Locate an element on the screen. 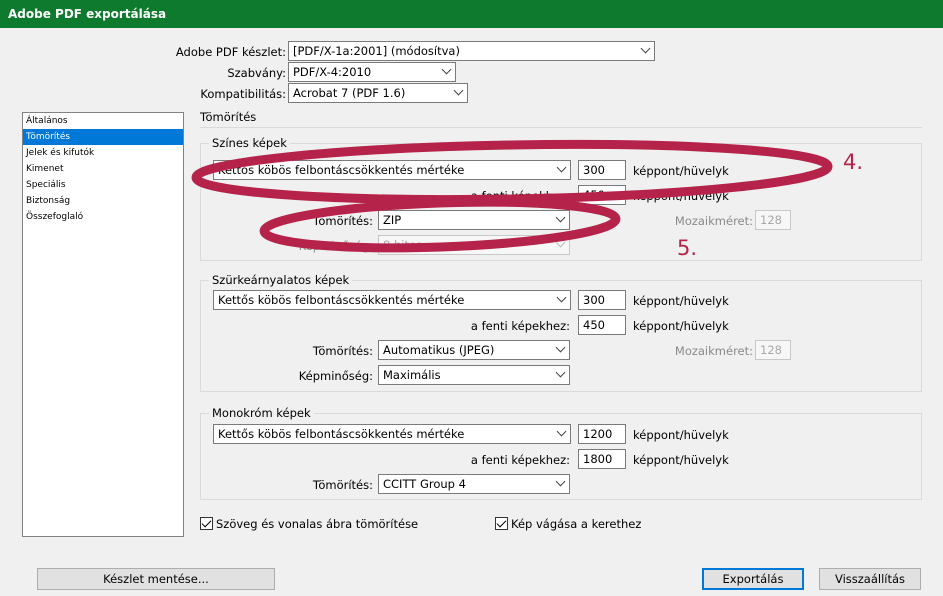 The image size is (943, 596). annotation-label-4: 4. is located at coordinates (853, 162).